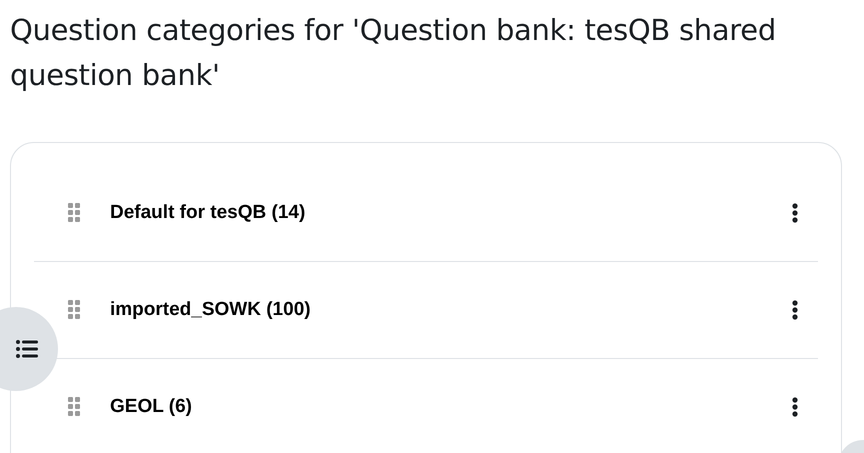 This screenshot has width=864, height=453. I want to click on category-name: Default for tesQB (14), so click(208, 213).